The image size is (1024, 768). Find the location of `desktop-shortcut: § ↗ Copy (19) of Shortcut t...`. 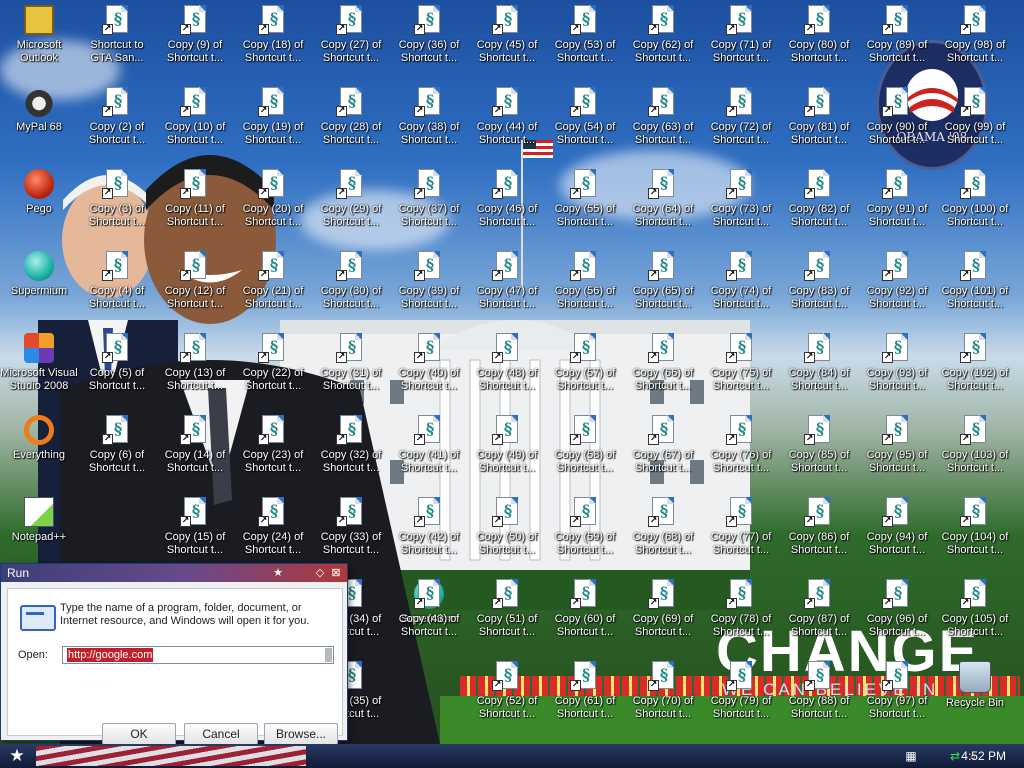

desktop-shortcut: § ↗ Copy (19) of Shortcut t... is located at coordinates (273, 121).